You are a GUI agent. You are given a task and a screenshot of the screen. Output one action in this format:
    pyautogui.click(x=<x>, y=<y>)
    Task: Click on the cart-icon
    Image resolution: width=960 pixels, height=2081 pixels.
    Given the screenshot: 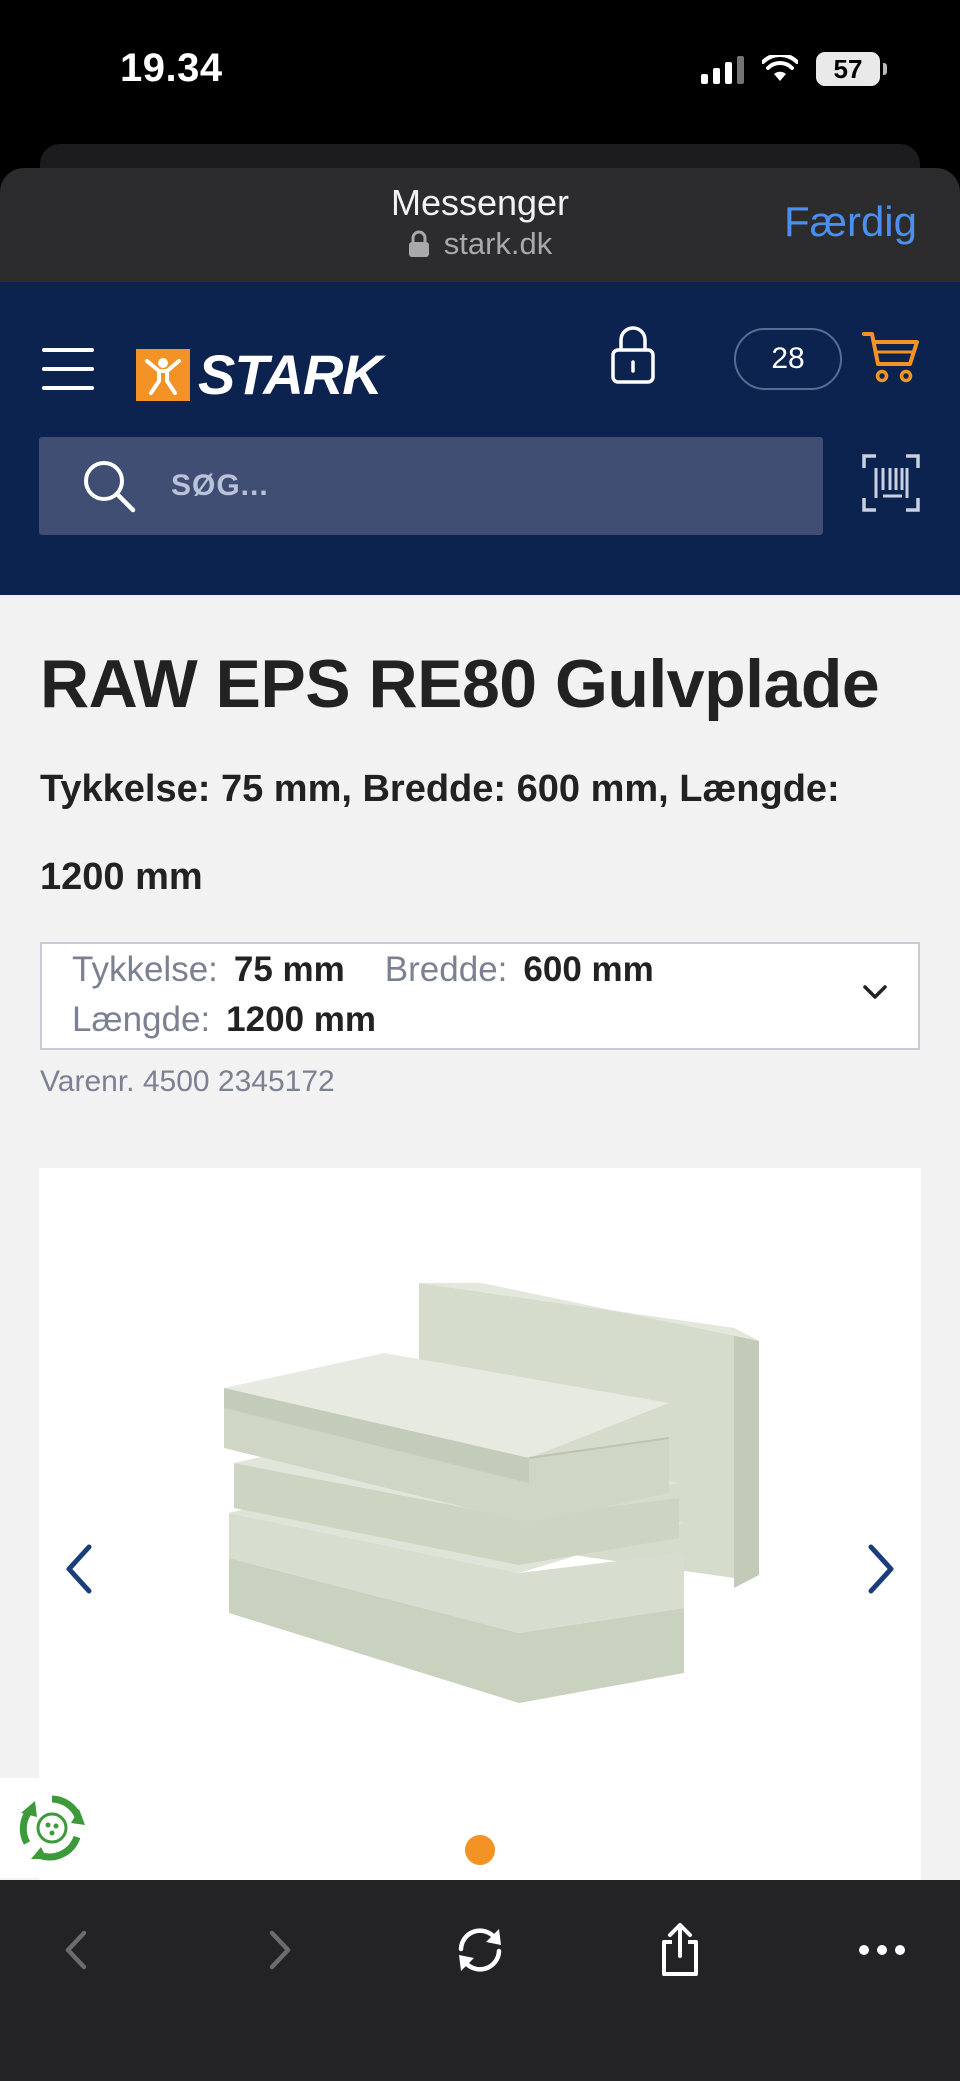 What is the action you would take?
    pyautogui.click(x=891, y=357)
    